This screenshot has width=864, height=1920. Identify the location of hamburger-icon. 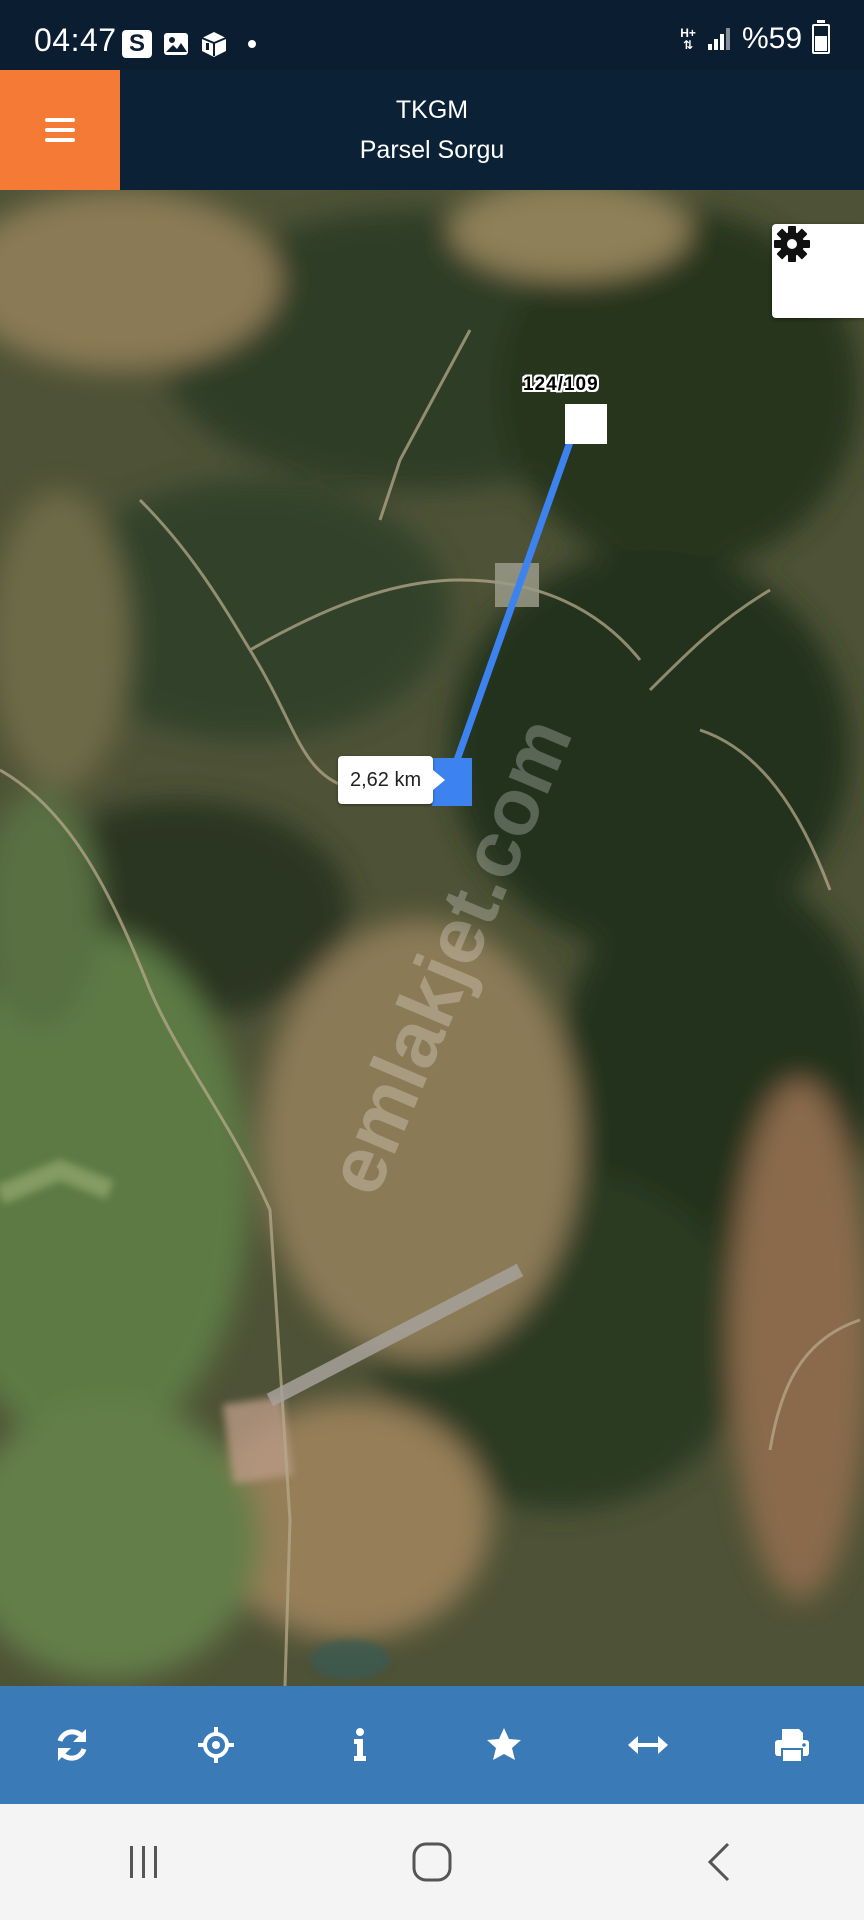
(60, 130).